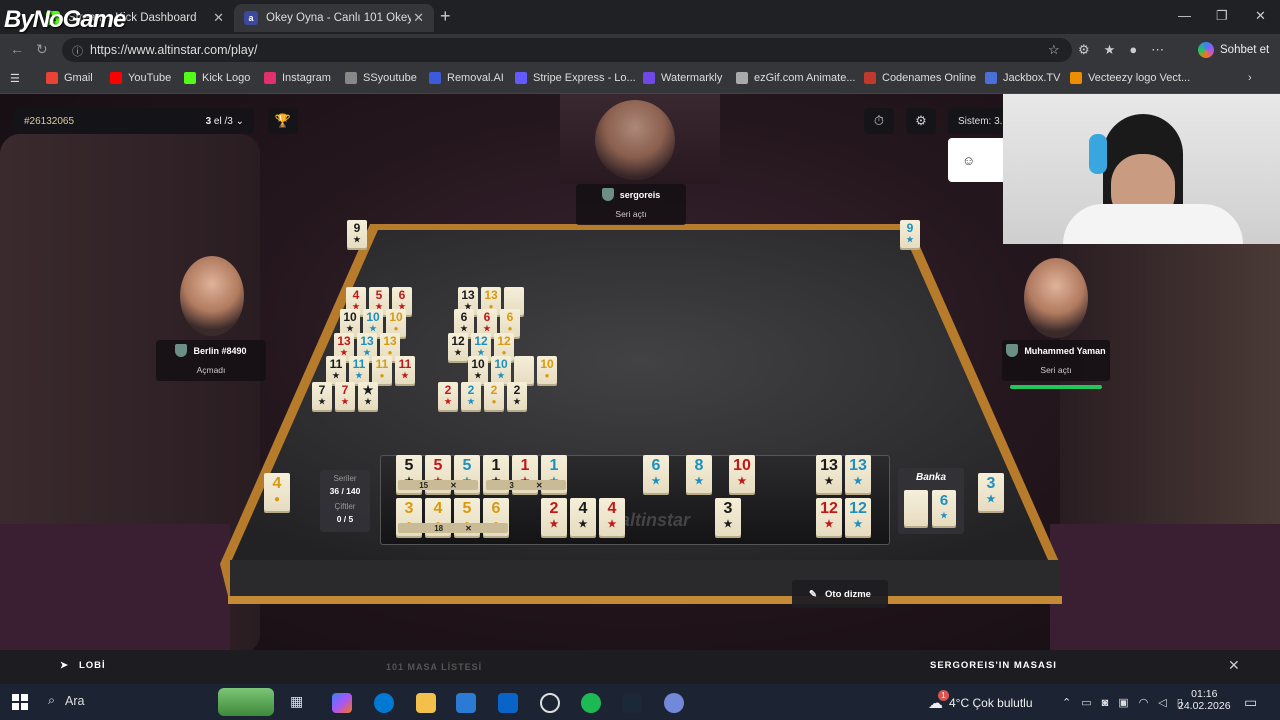 The width and height of the screenshot is (1280, 720). Describe the element at coordinates (66, 700) in the screenshot. I see `taskbar-search: ⌕ Ara` at that location.